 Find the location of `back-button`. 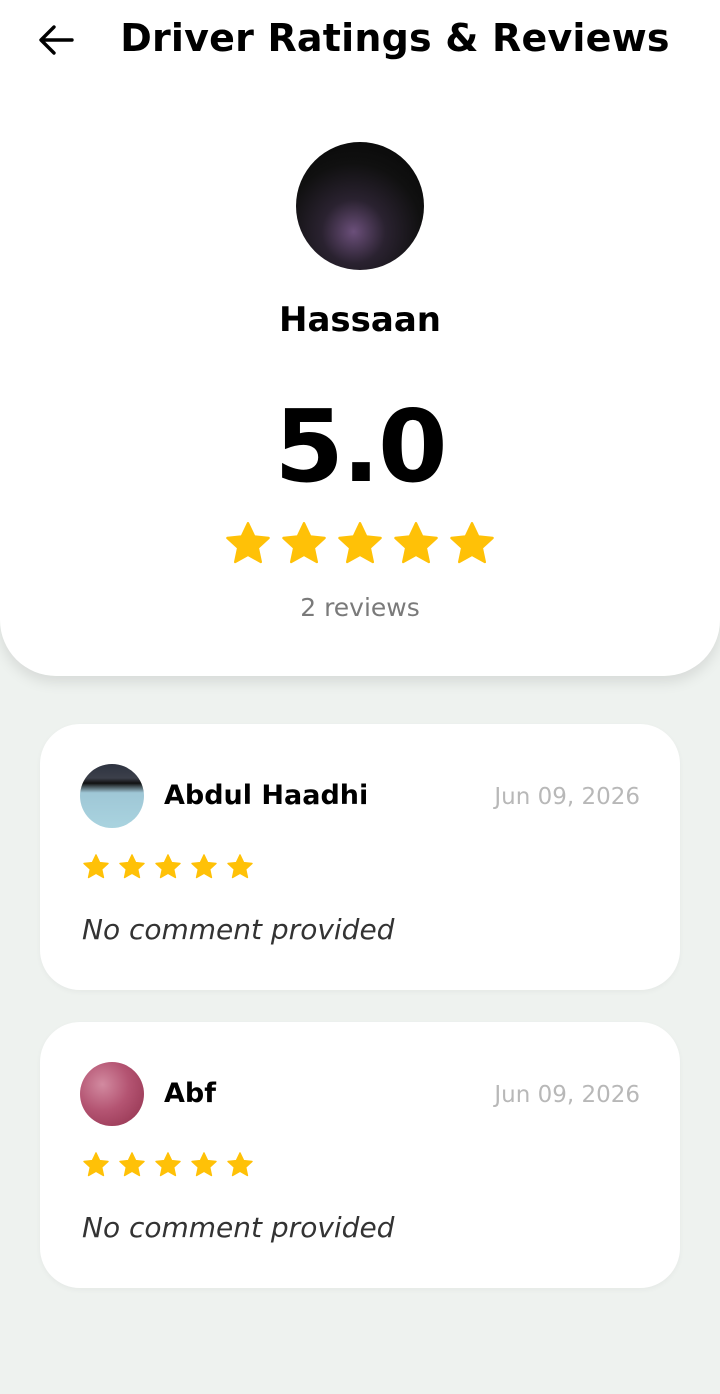

back-button is located at coordinates (56, 40).